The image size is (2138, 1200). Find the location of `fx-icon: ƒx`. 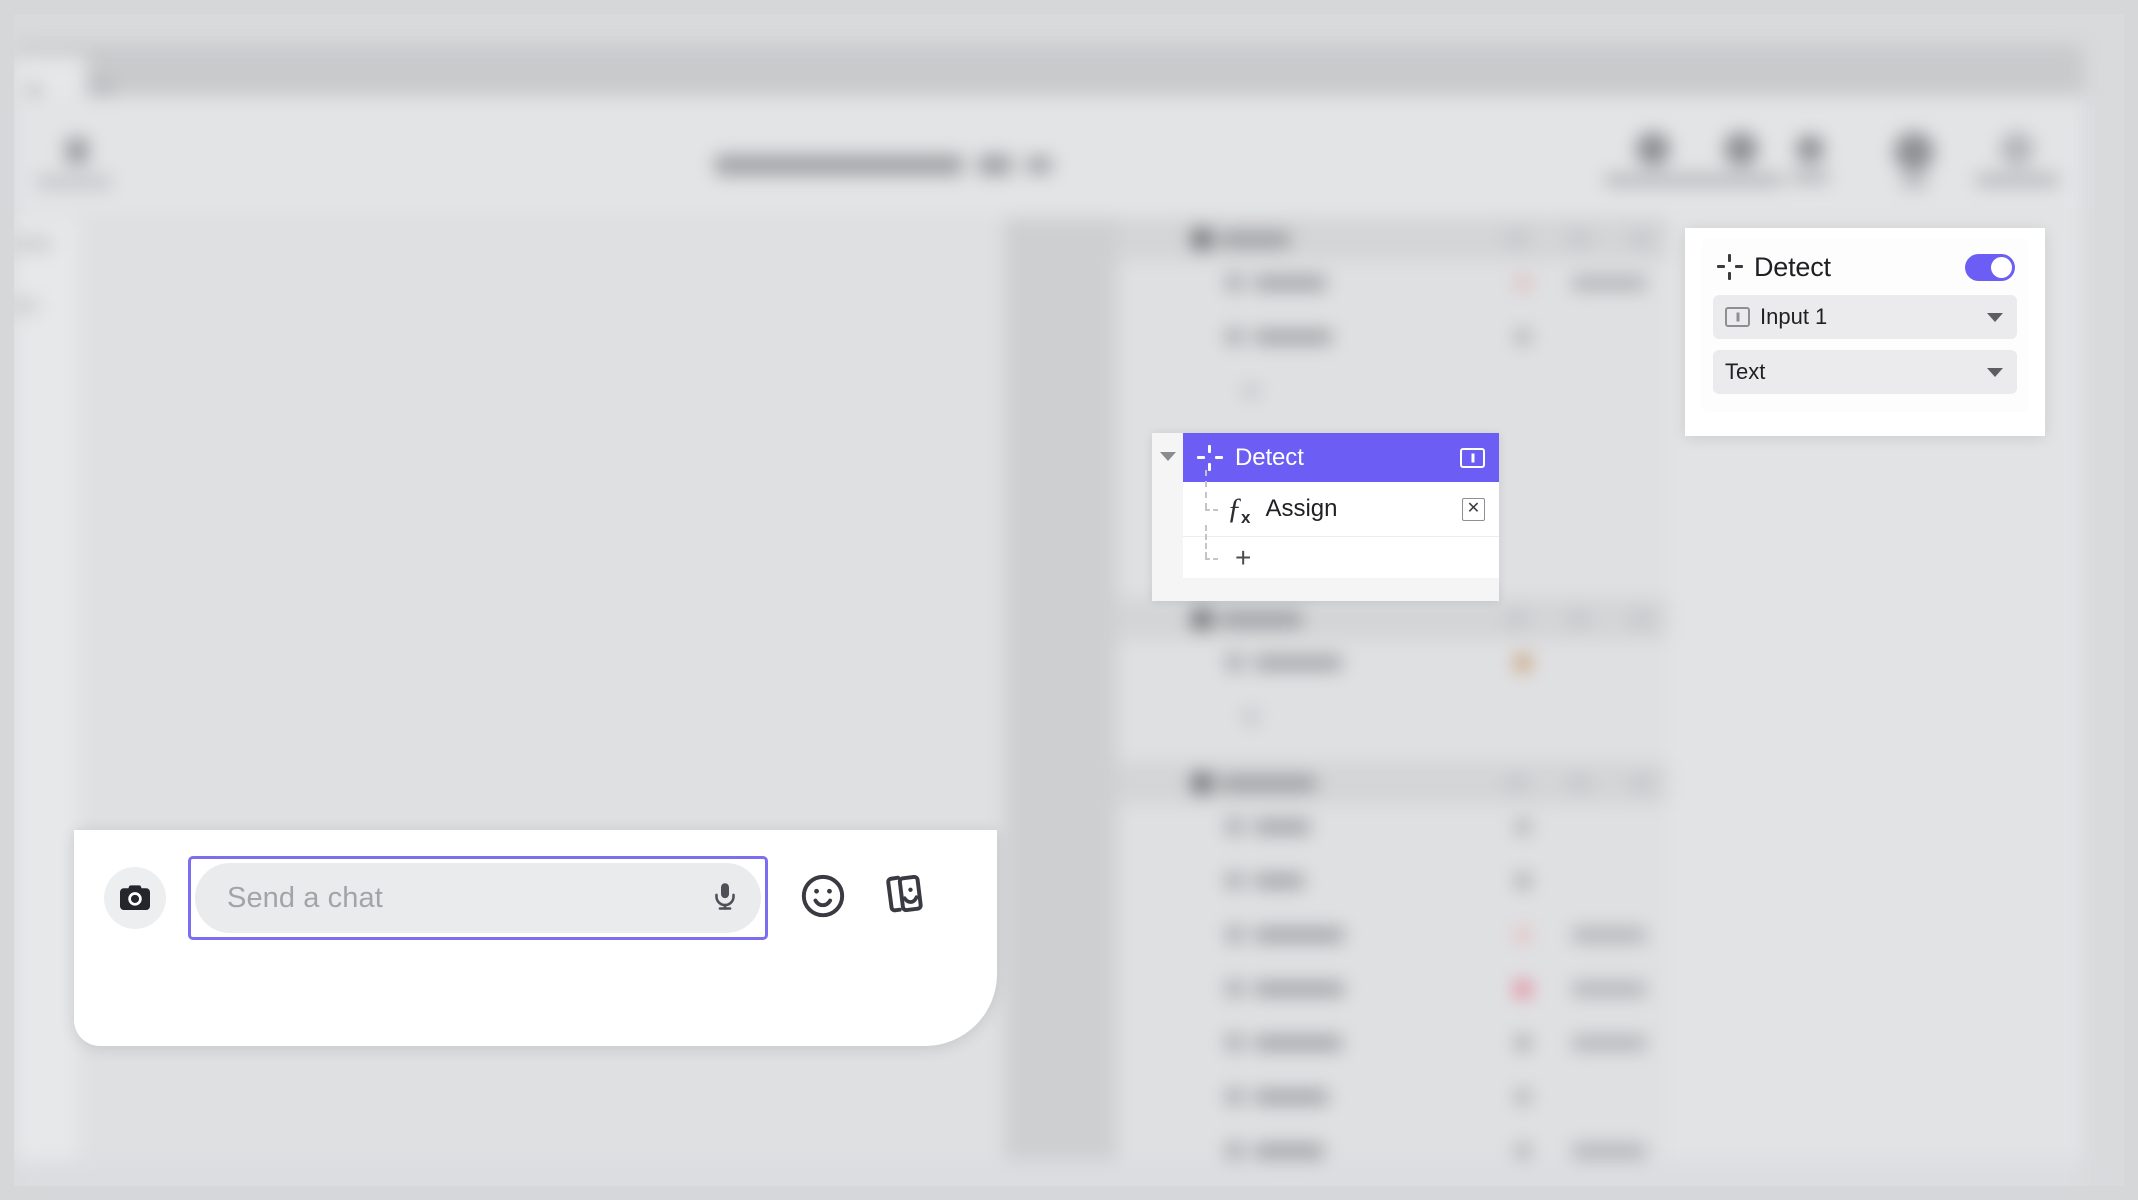

fx-icon: ƒx is located at coordinates (1239, 509).